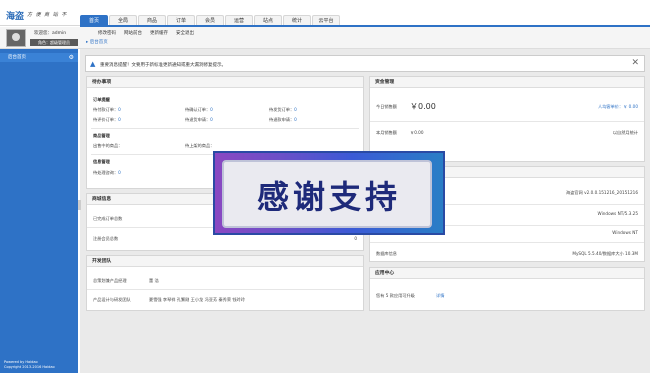  Describe the element at coordinates (50, 33) in the screenshot. I see `welcome-text: 欢迎您：admin` at that location.